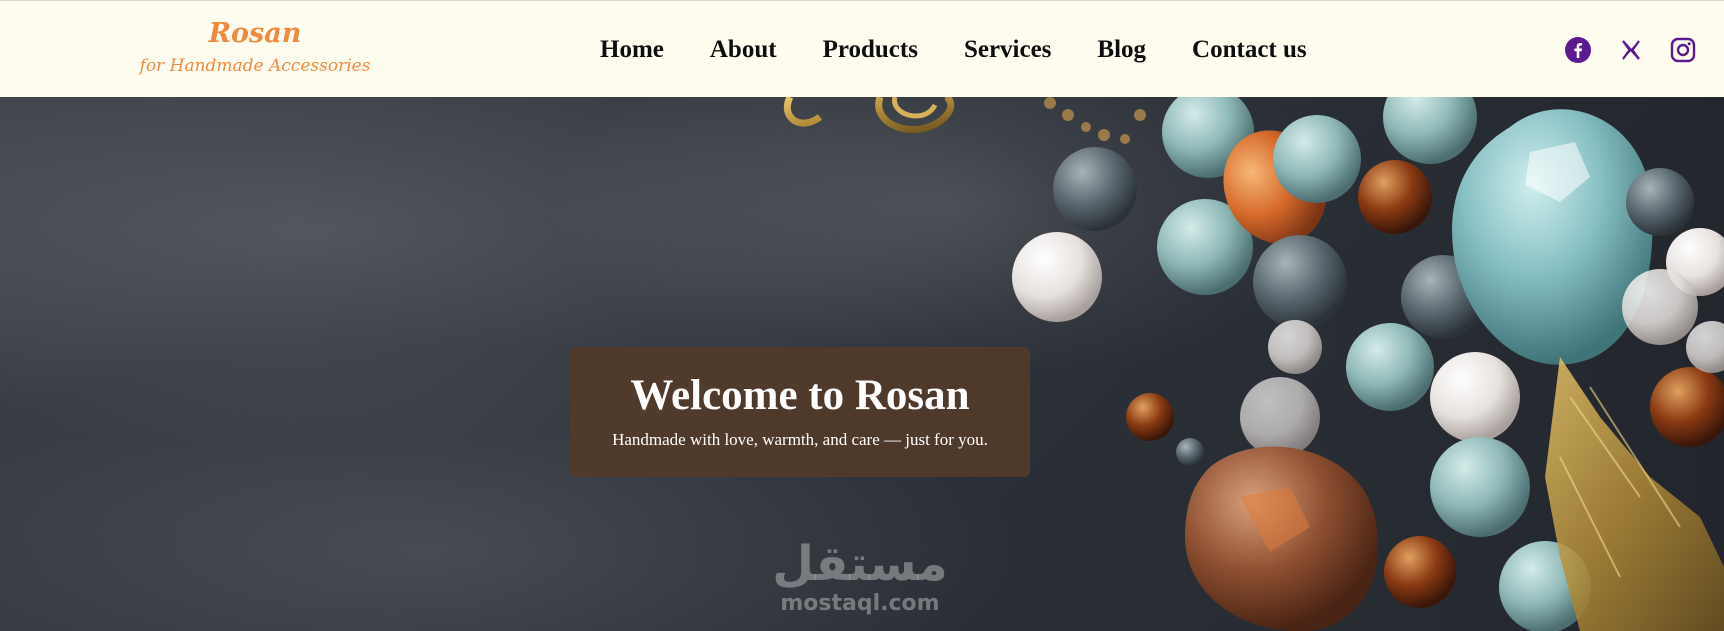 This screenshot has height=631, width=1724. Describe the element at coordinates (255, 33) in the screenshot. I see `brand-name: Rosan` at that location.